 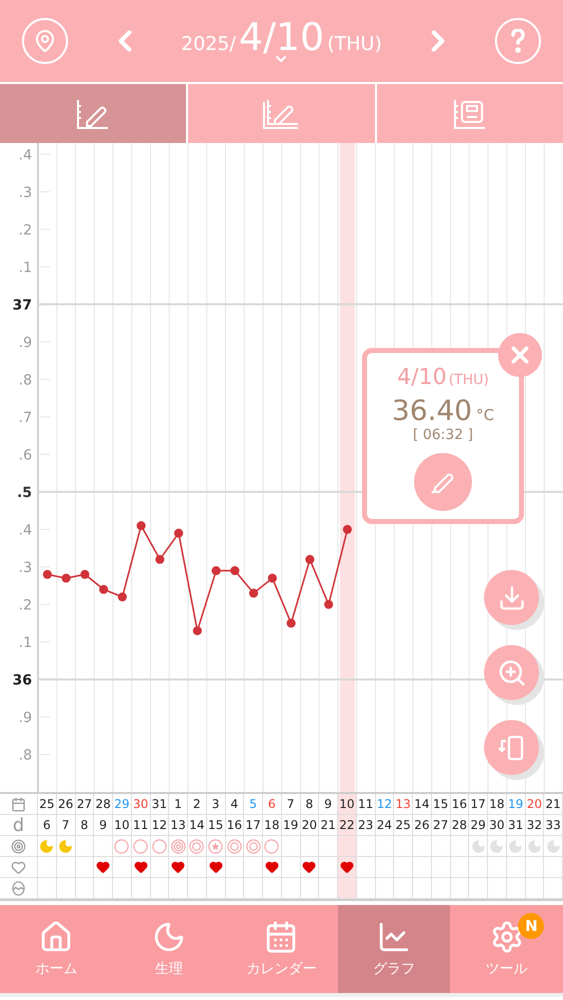 I want to click on axis-label: .3, so click(x=25, y=568).